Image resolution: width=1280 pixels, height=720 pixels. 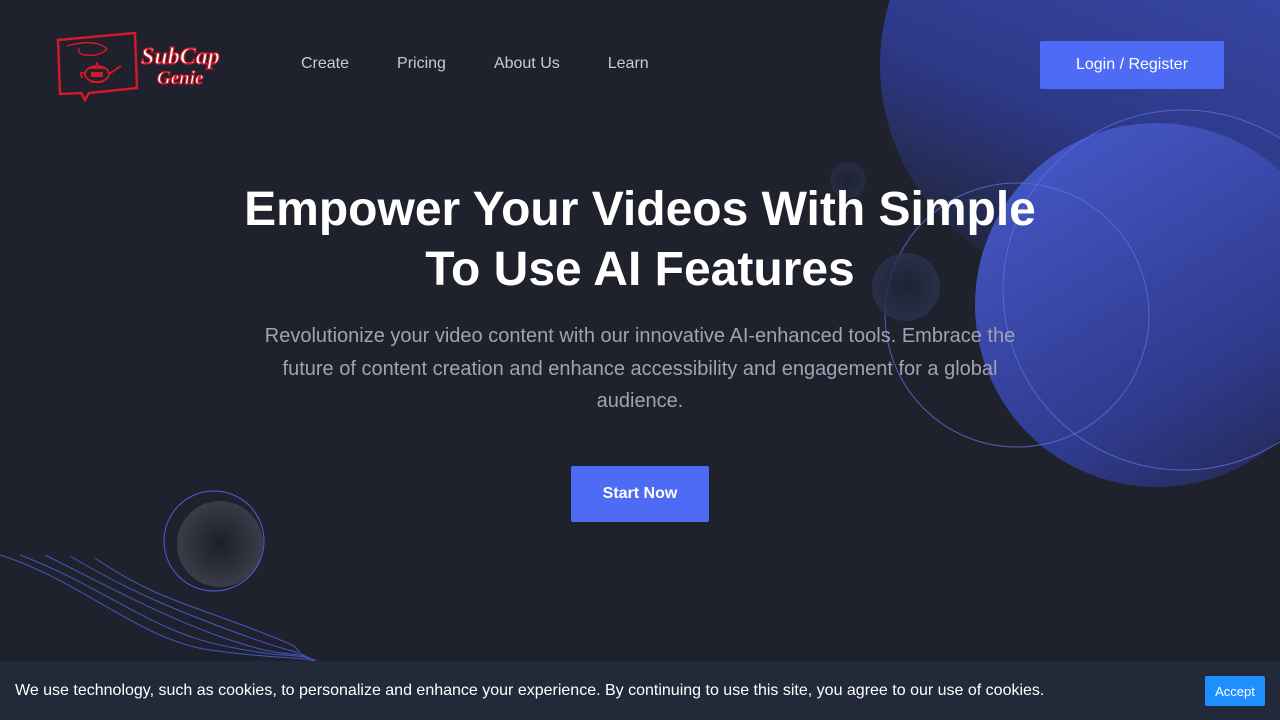 I want to click on start-now-button: Start Now, so click(x=640, y=494).